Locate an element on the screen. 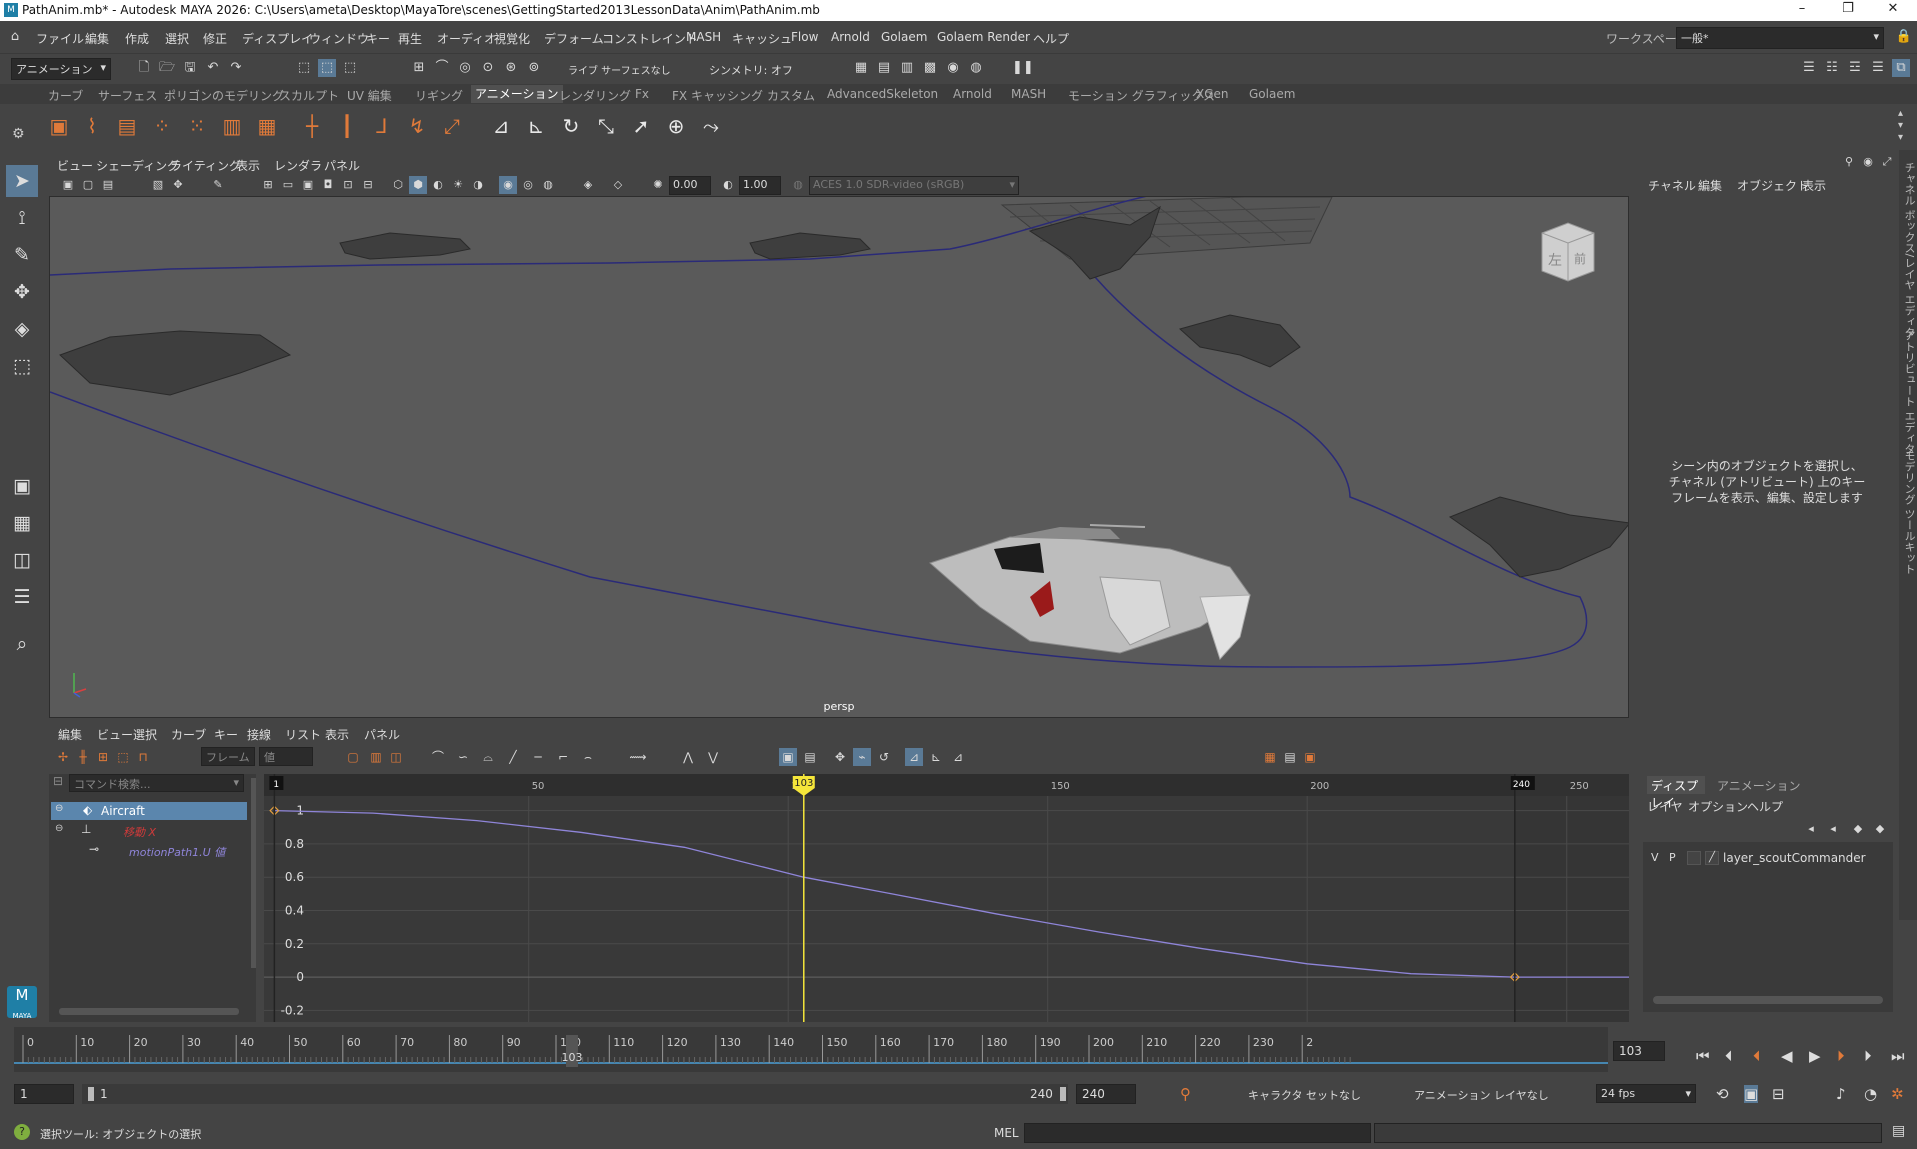 The height and width of the screenshot is (1149, 1917). shelf-tab-golaem: Golaem is located at coordinates (1272, 94).